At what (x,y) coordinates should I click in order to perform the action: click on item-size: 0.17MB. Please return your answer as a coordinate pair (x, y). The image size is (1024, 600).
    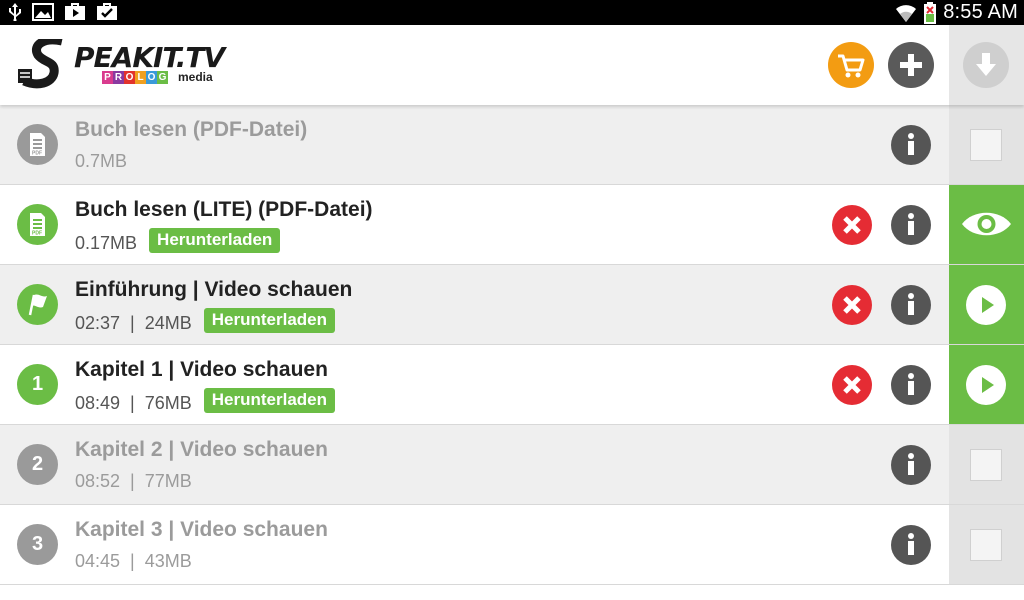
    Looking at the image, I should click on (106, 243).